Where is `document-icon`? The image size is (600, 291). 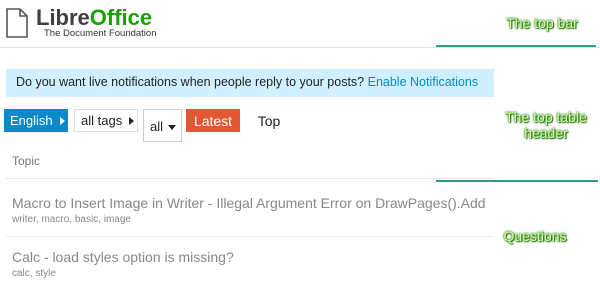 document-icon is located at coordinates (17, 23).